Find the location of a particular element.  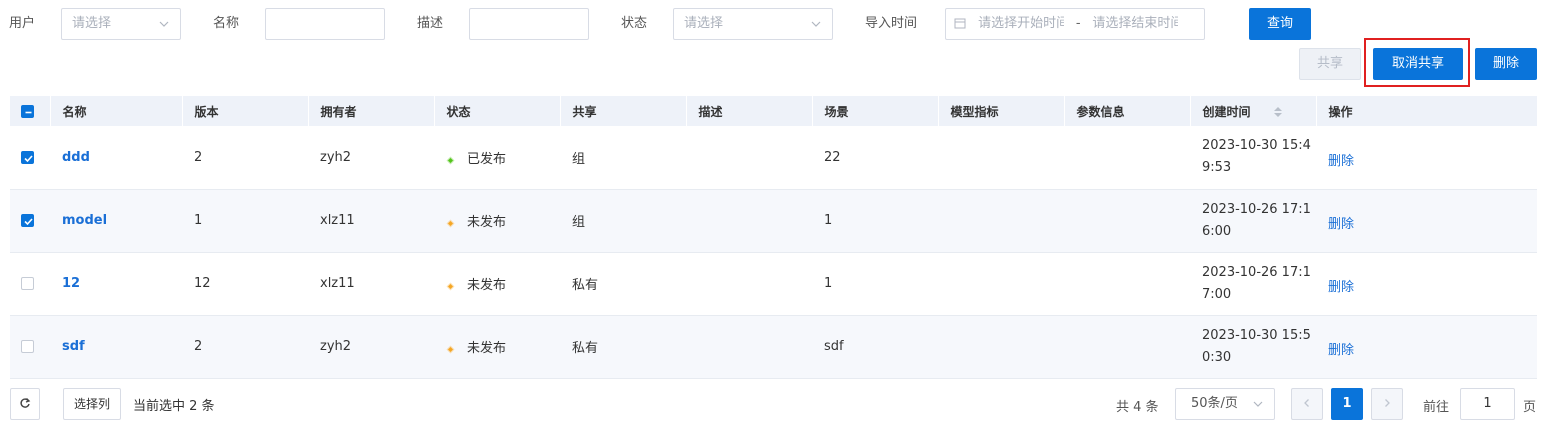

start-time-input: 请选择开始时间 is located at coordinates (1021, 24).